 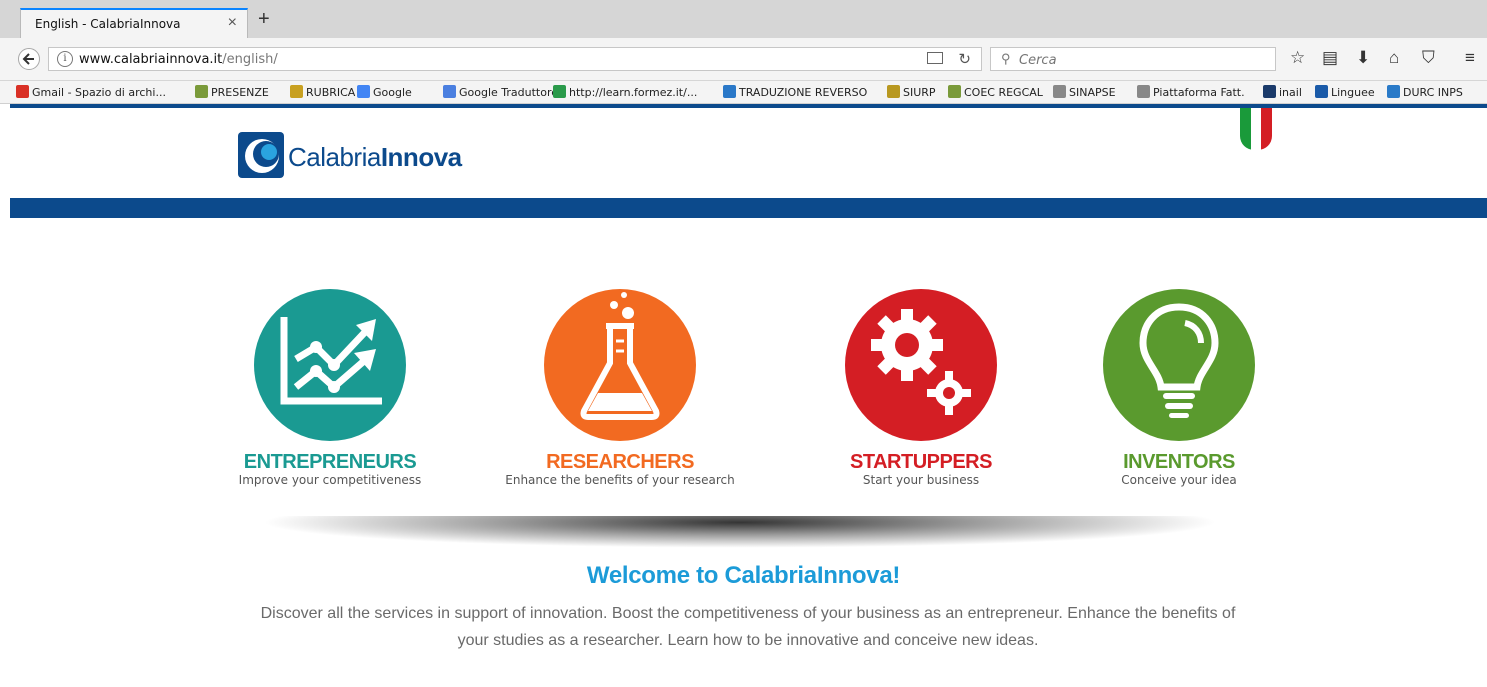 I want to click on gears-icon, so click(x=921, y=365).